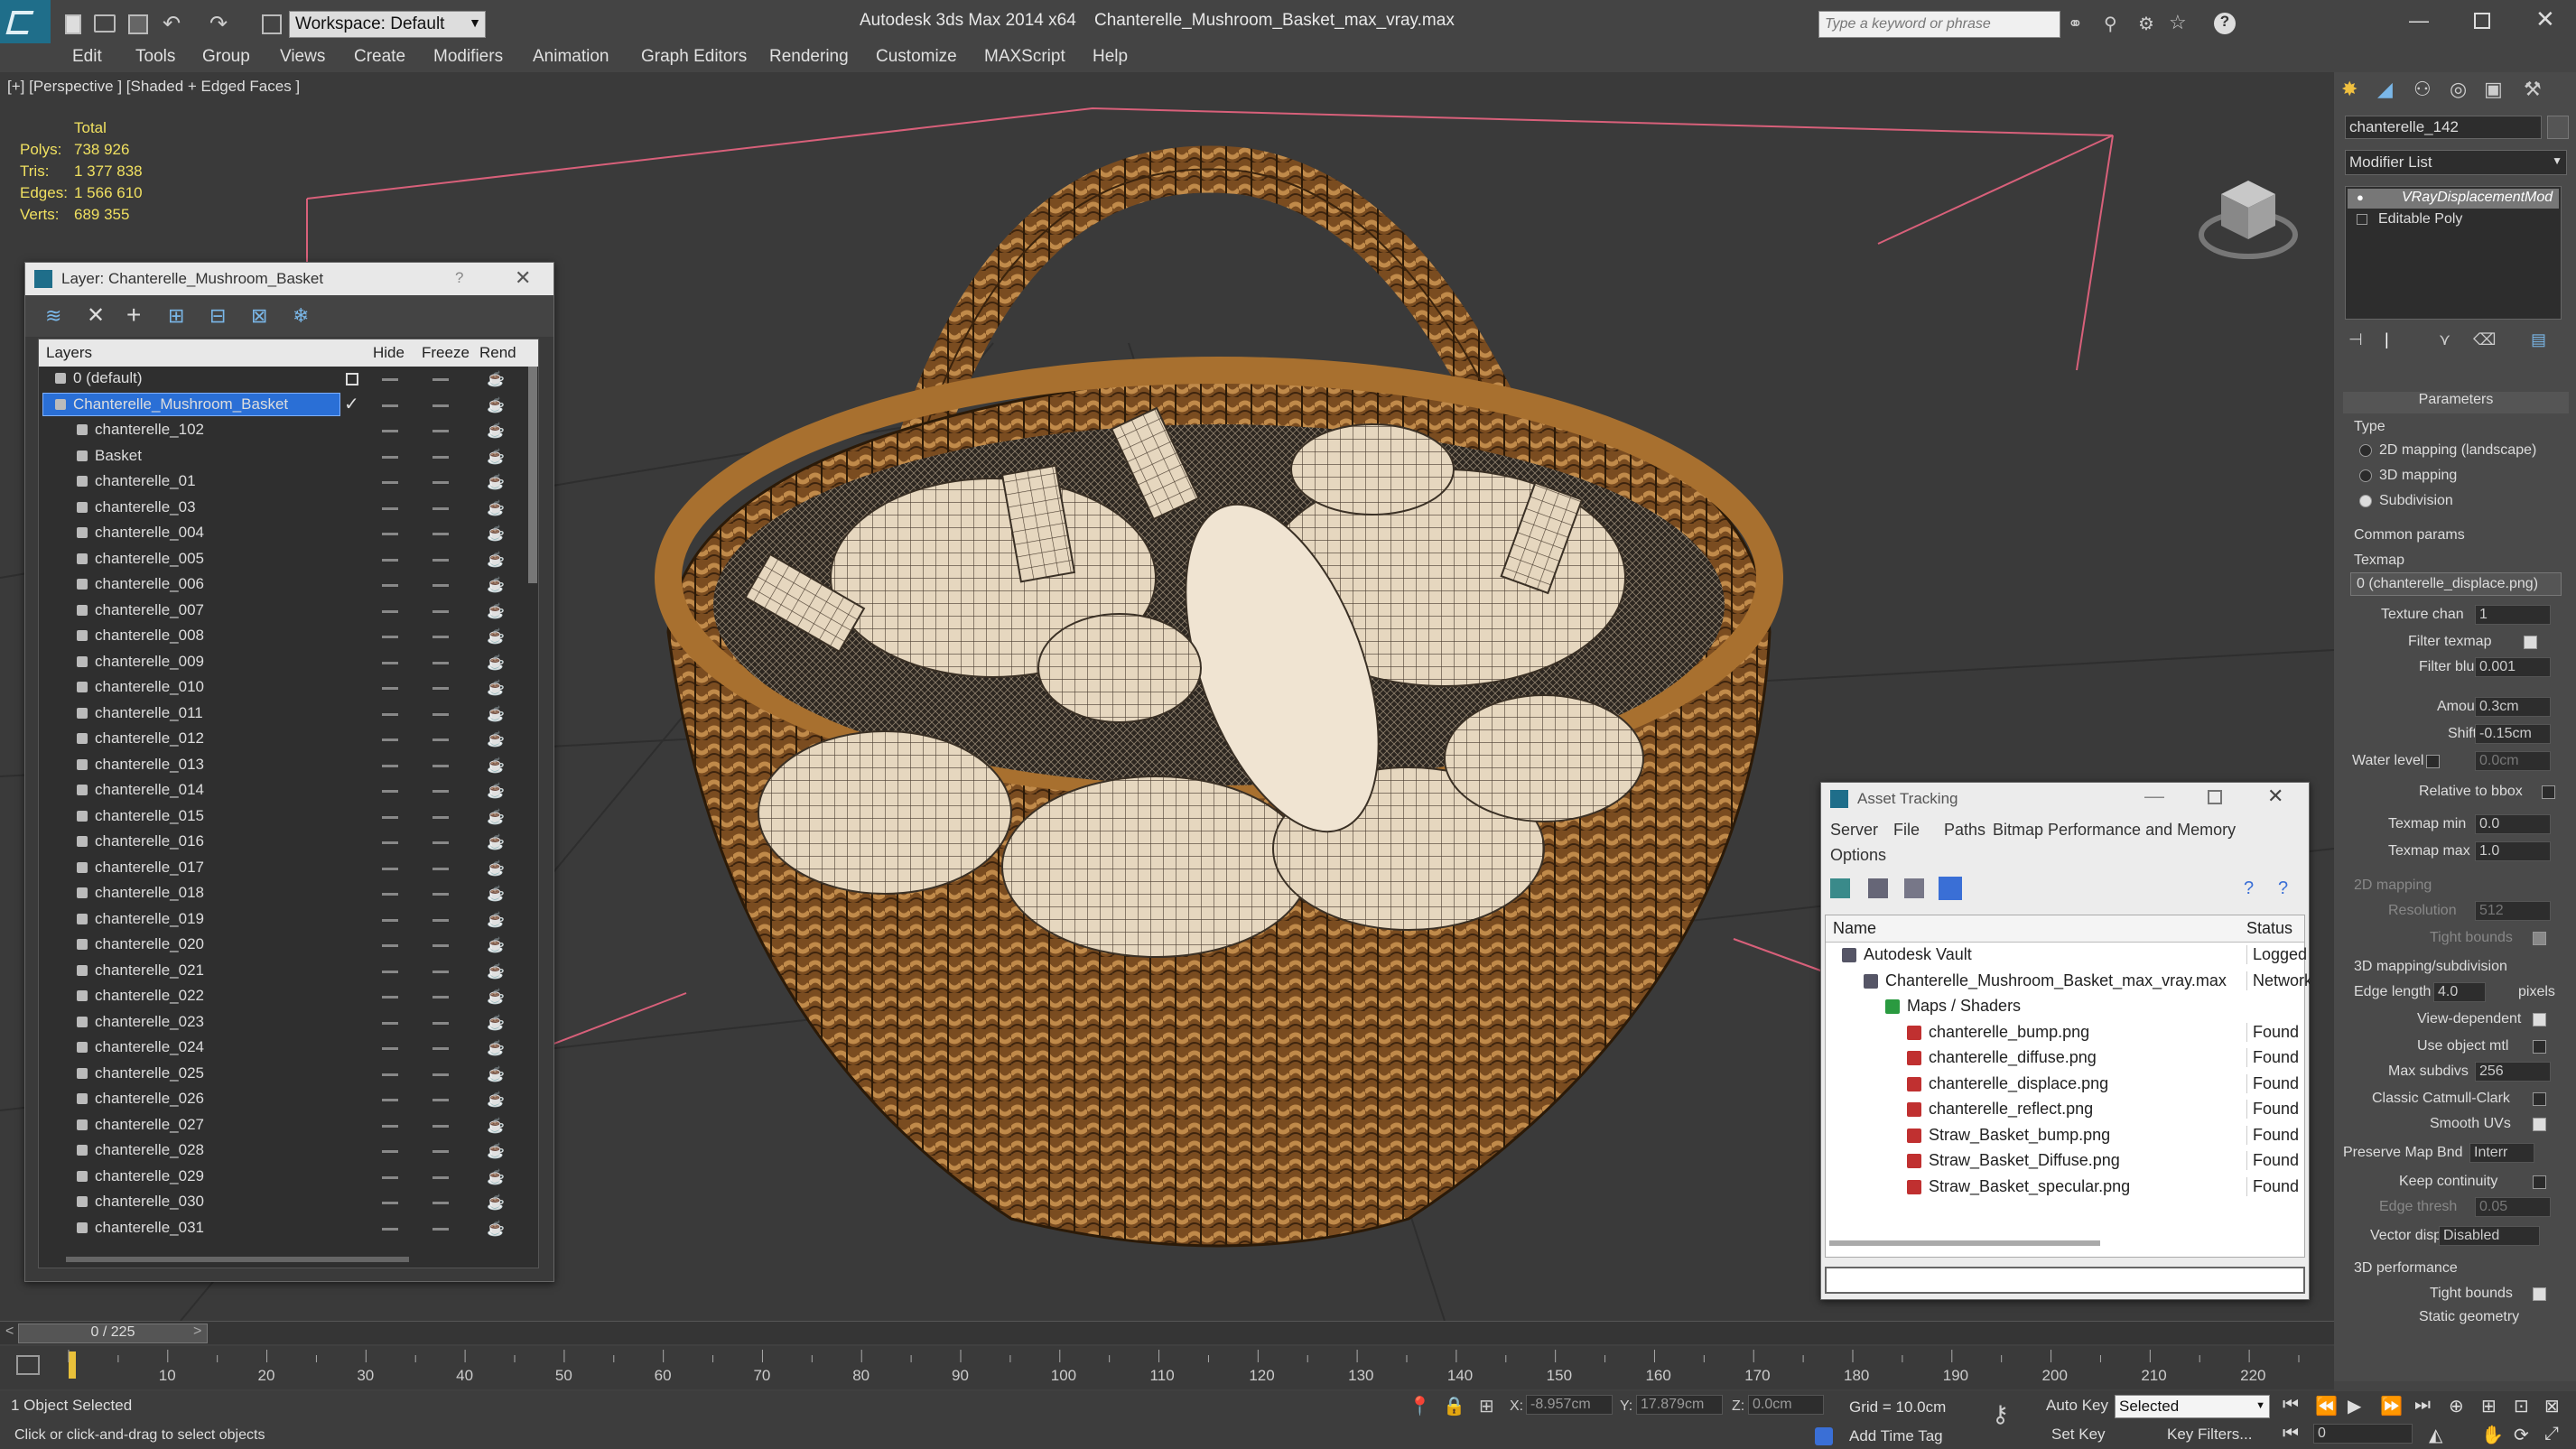 This screenshot has width=2576, height=1449. What do you see at coordinates (2068, 955) in the screenshot?
I see `asset-row: Autodesk Vault Logged` at bounding box center [2068, 955].